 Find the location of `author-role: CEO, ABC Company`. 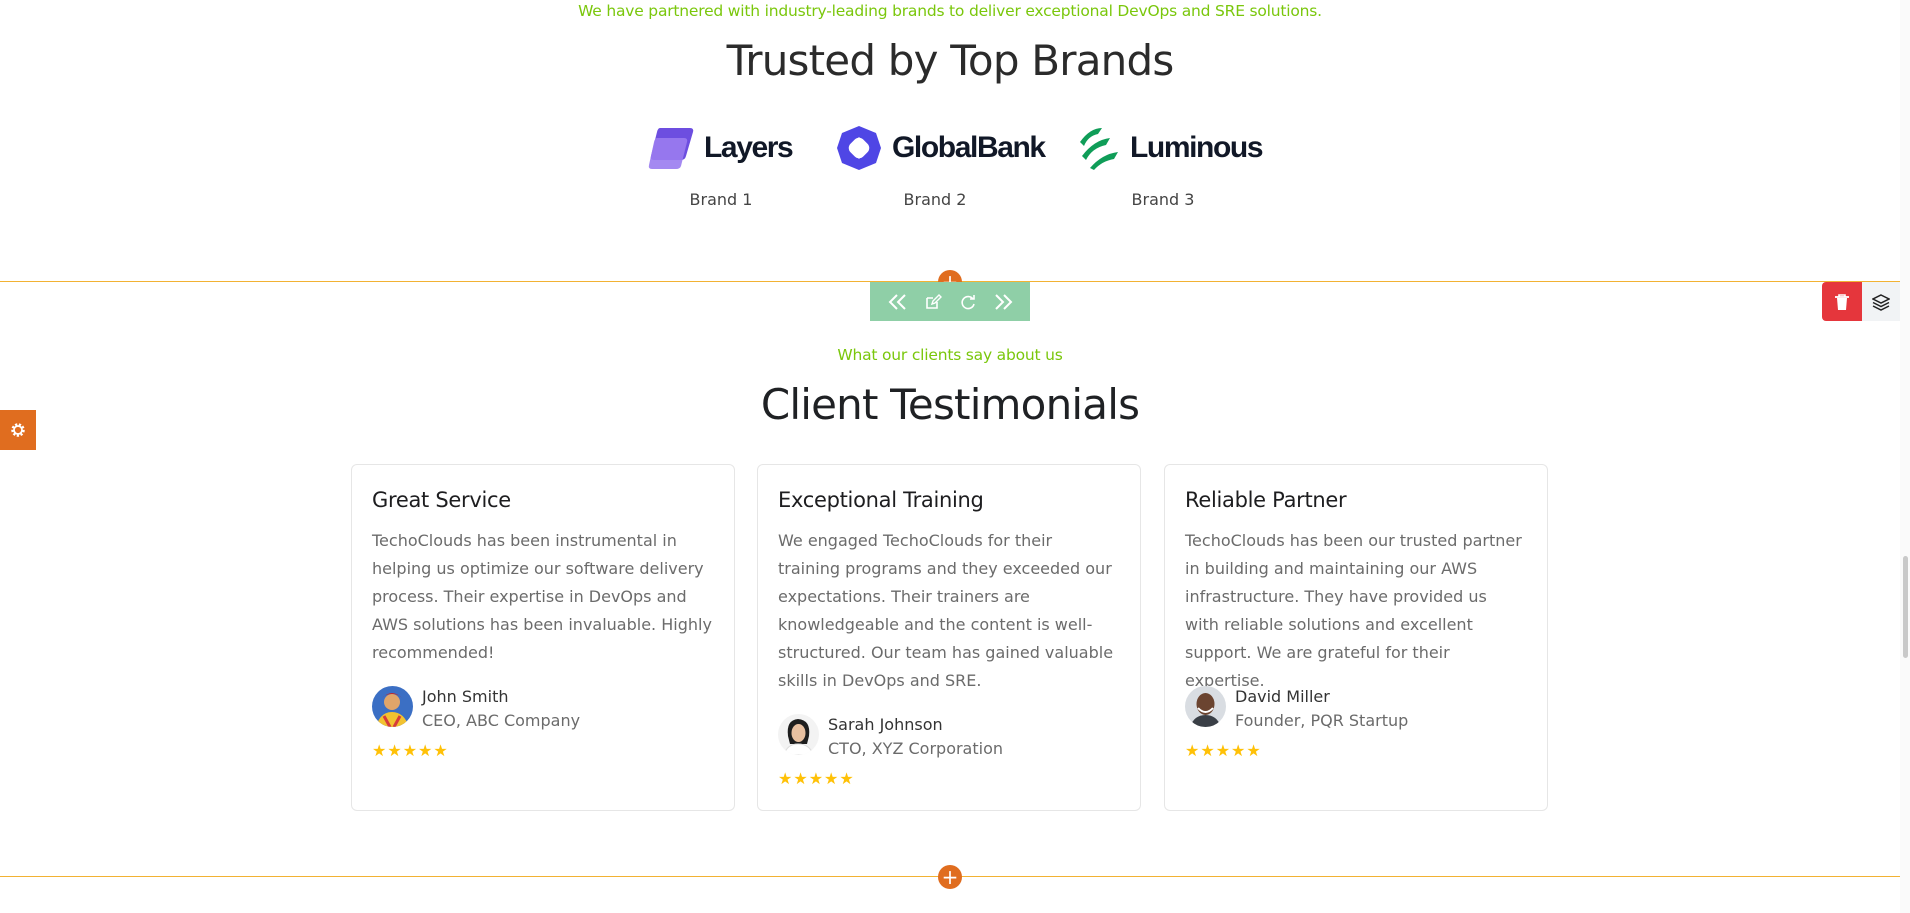

author-role: CEO, ABC Company is located at coordinates (501, 720).